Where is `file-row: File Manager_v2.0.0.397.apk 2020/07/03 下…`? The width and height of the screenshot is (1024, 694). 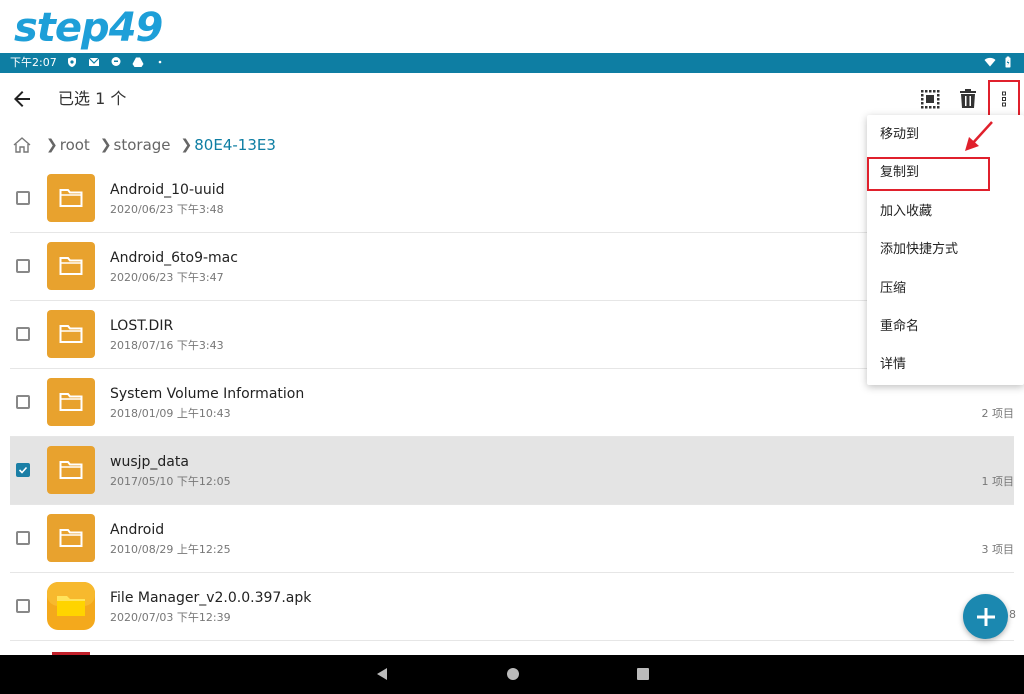
file-row: File Manager_v2.0.0.397.apk 2020/07/03 下… is located at coordinates (512, 607).